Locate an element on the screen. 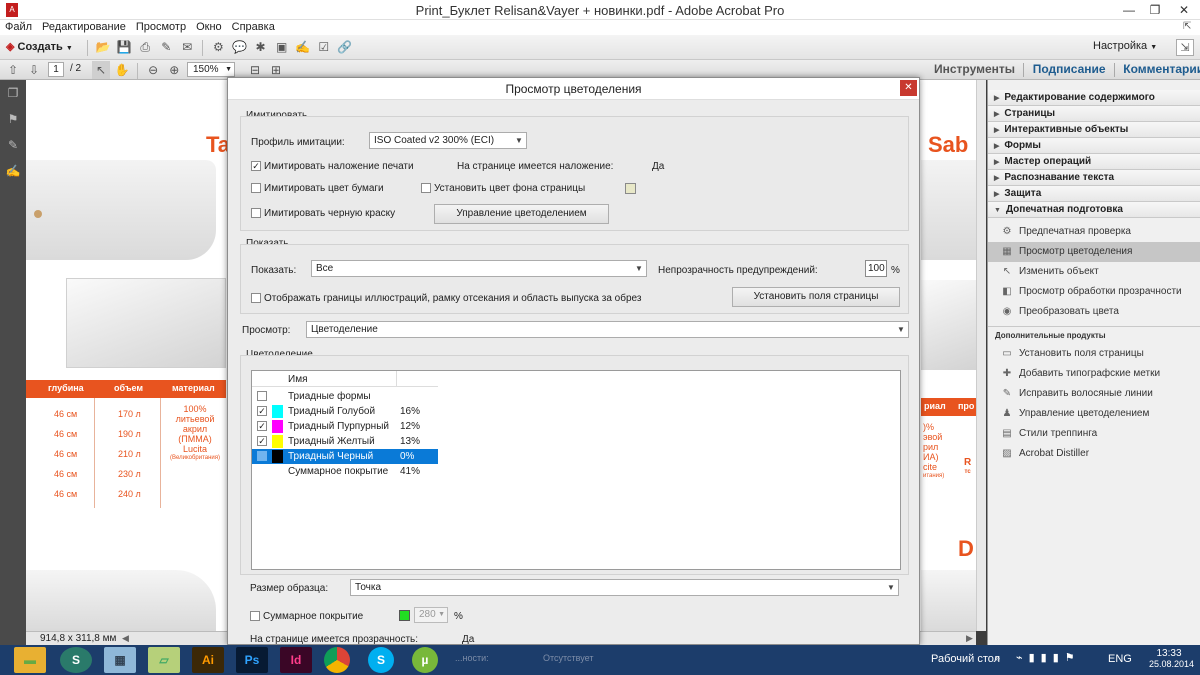  page-number-input: 1 is located at coordinates (56, 69).